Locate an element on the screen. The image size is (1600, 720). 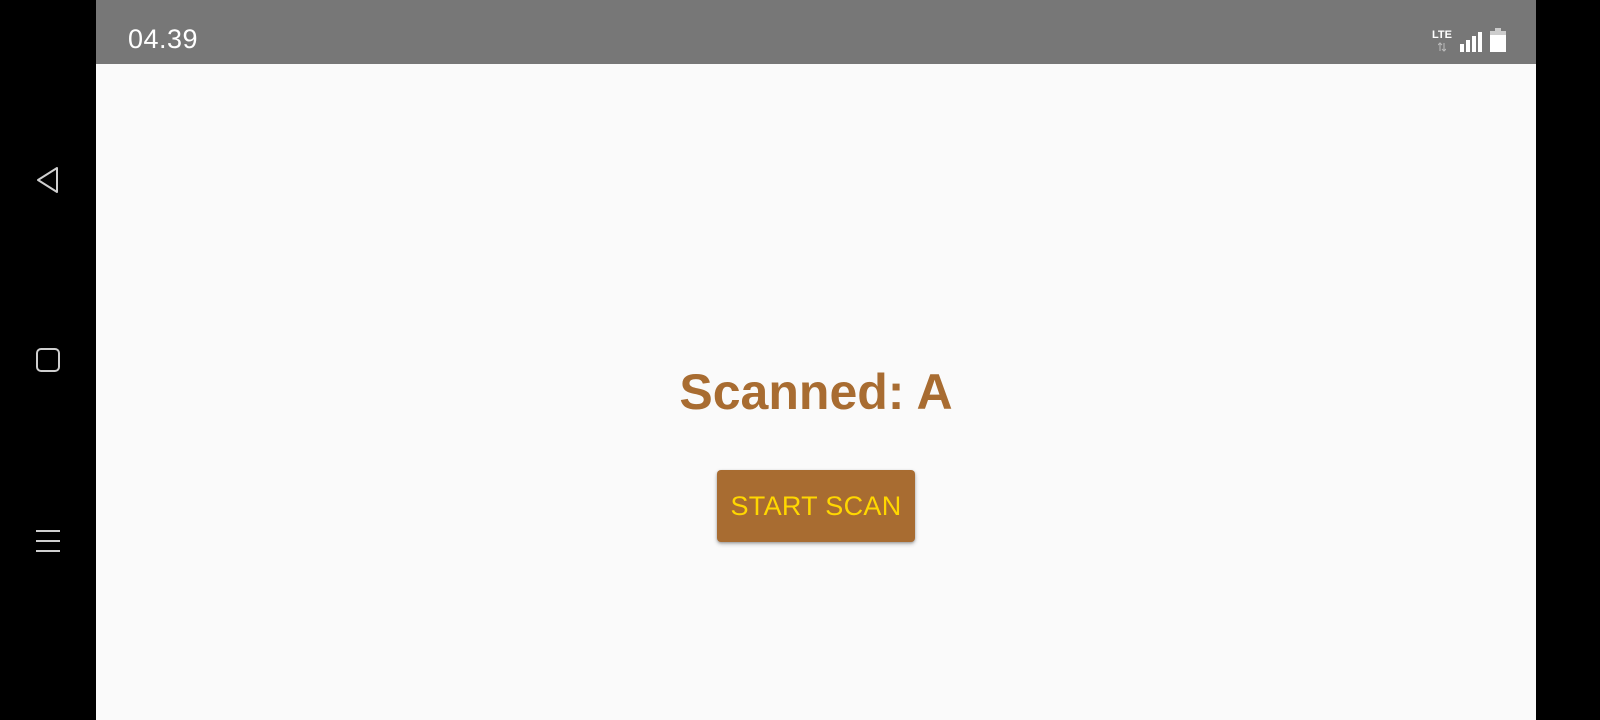
battery-icon is located at coordinates (1498, 40).